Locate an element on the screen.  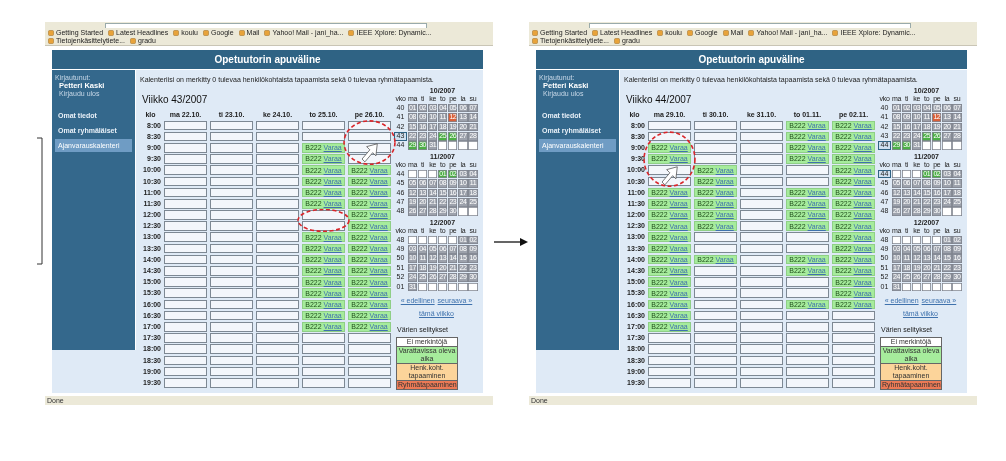
week-title: Viikko 44/2007 is located at coordinates (659, 99).